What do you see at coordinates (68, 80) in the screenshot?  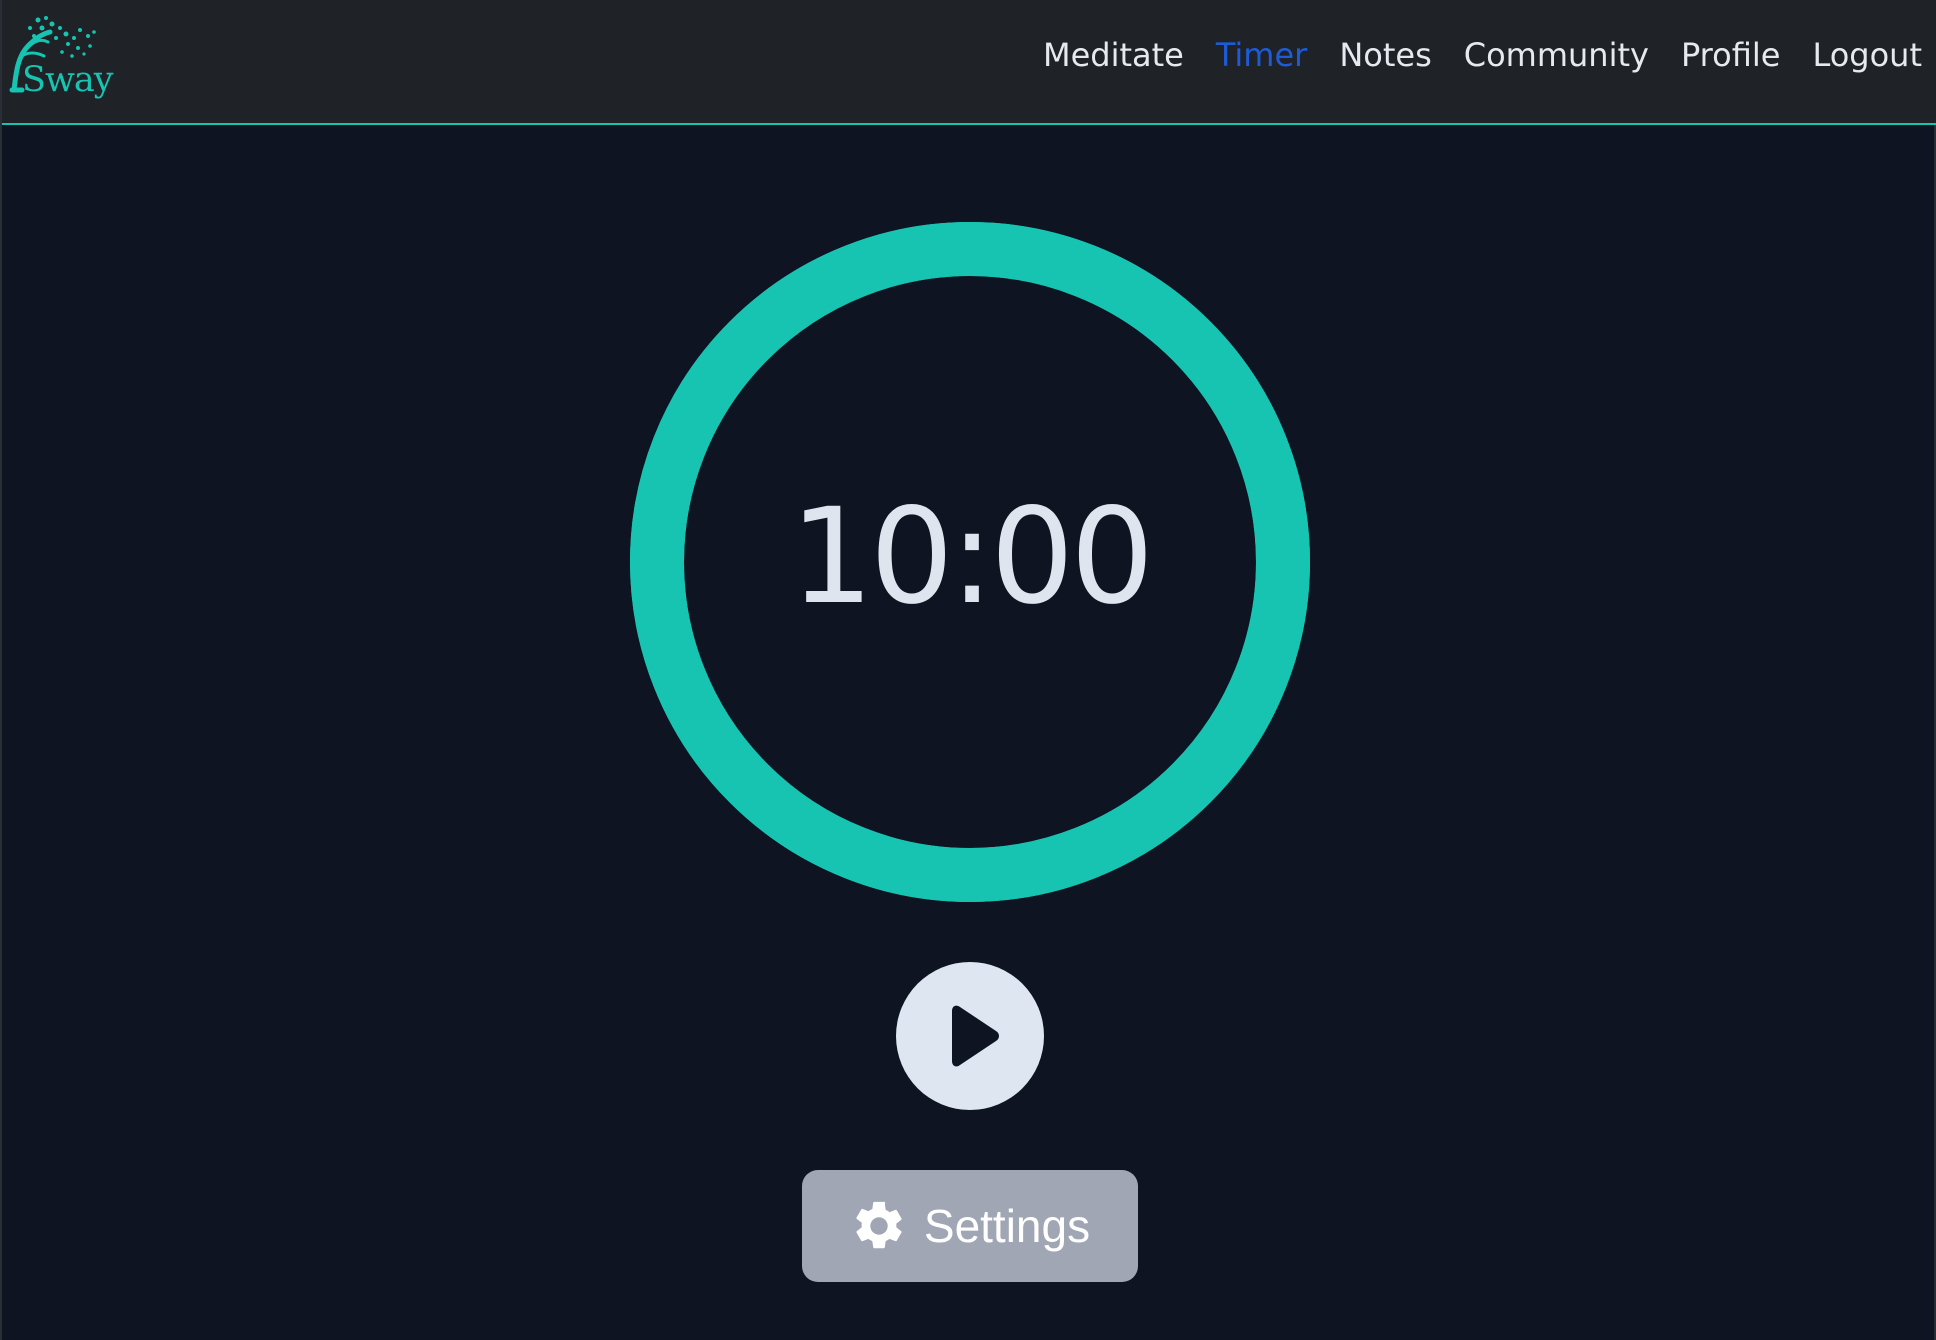 I see `logo-text: Sway` at bounding box center [68, 80].